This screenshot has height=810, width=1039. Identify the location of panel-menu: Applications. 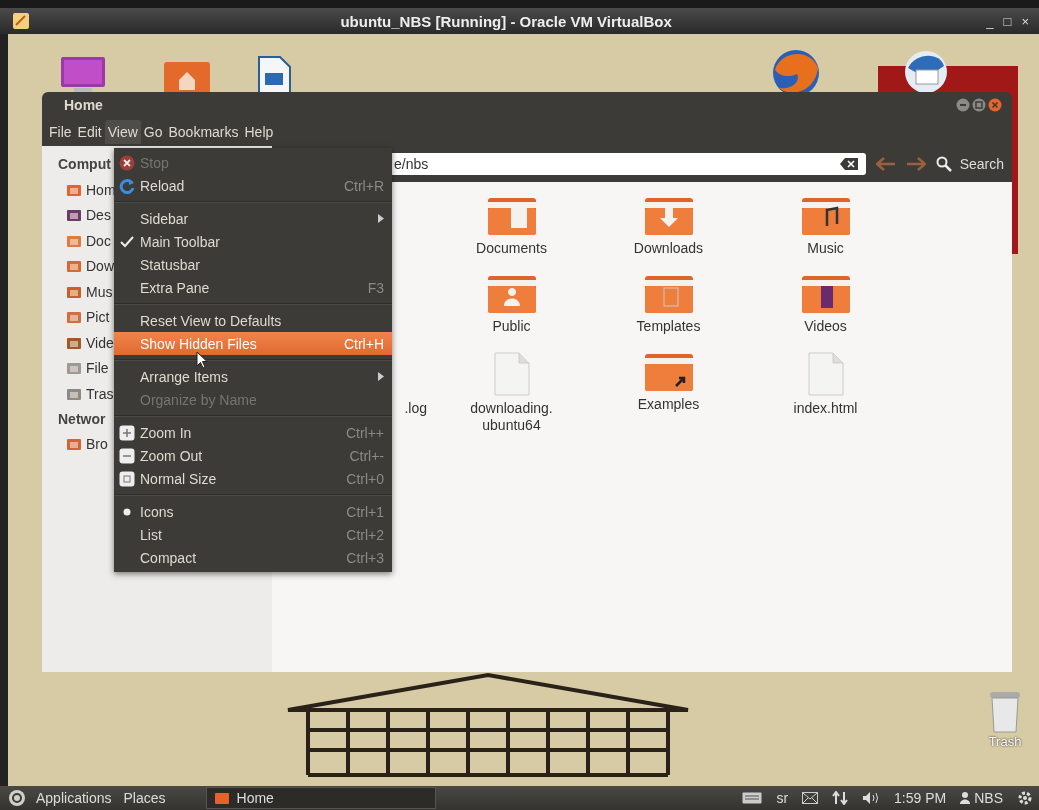
(74, 798).